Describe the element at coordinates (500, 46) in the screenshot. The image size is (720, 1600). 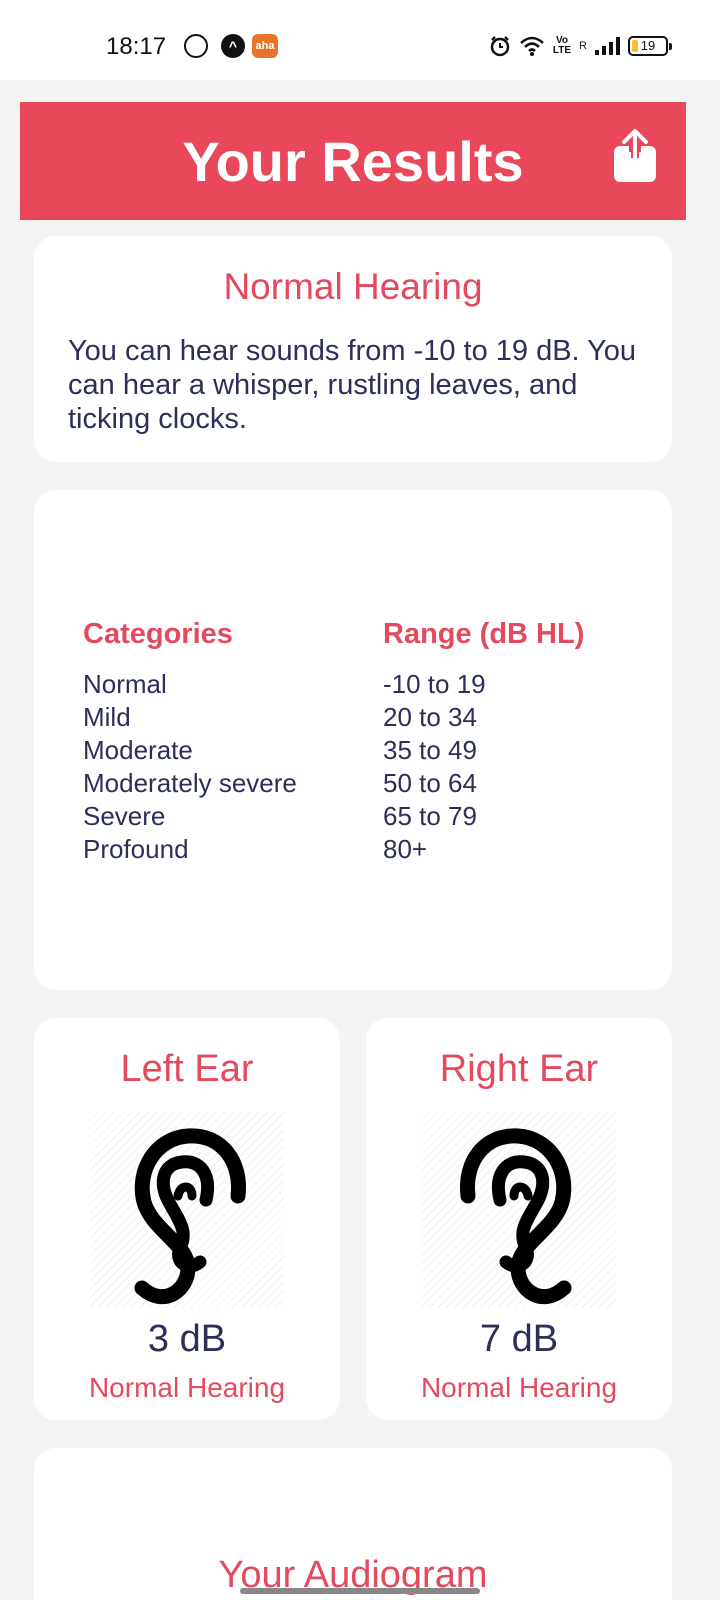
I see `alarm-icon` at that location.